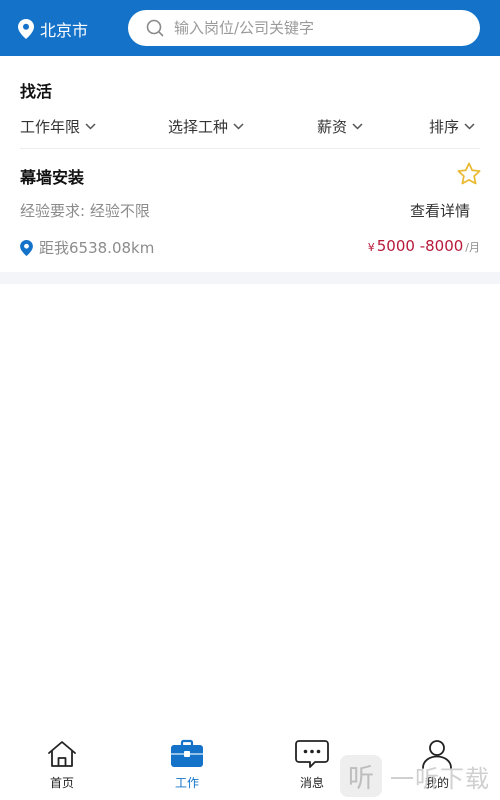 The height and width of the screenshot is (800, 500). What do you see at coordinates (61, 783) in the screenshot?
I see `tab-label: 首页` at bounding box center [61, 783].